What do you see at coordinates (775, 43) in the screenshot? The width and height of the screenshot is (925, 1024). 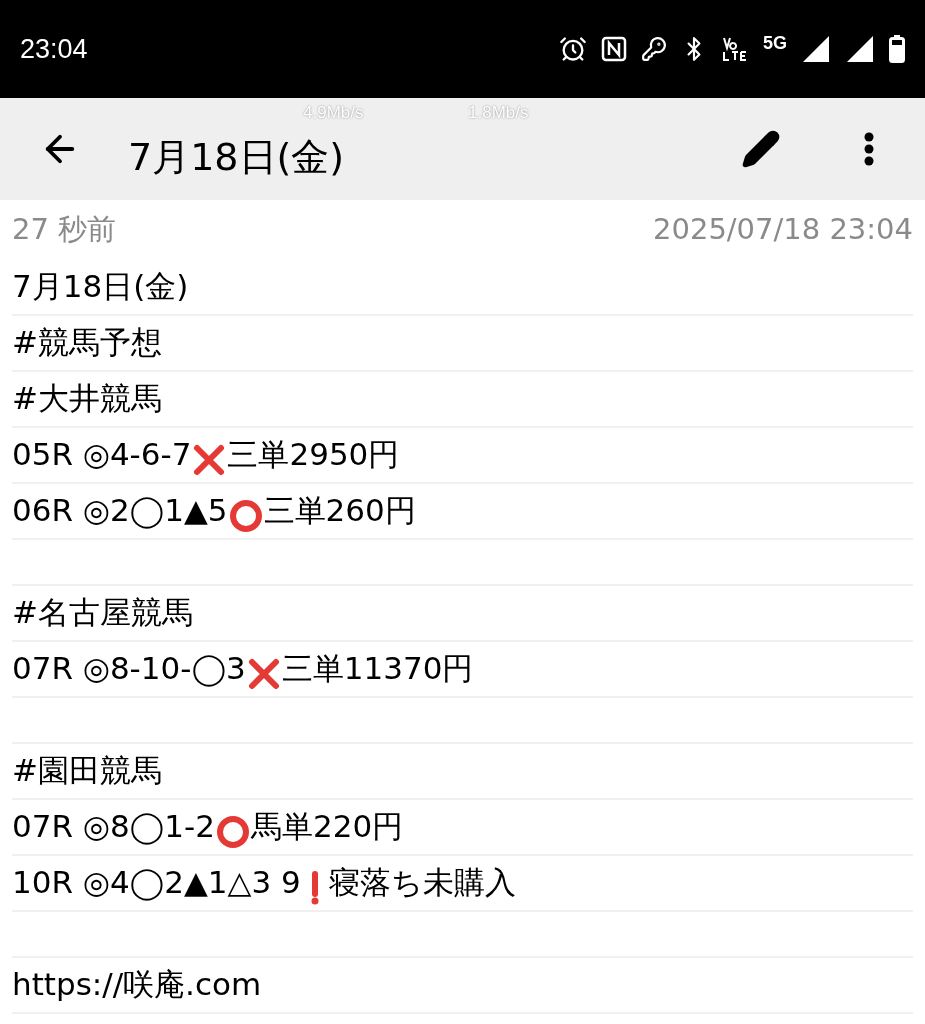 I see `network-type: 5G` at bounding box center [775, 43].